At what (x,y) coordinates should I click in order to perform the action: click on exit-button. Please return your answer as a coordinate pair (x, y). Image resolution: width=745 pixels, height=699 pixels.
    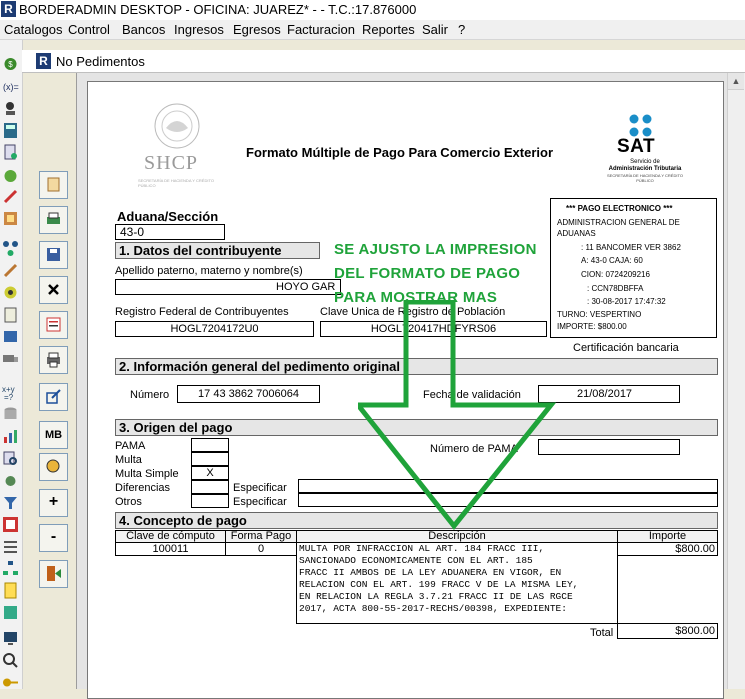
    Looking at the image, I should click on (53, 574).